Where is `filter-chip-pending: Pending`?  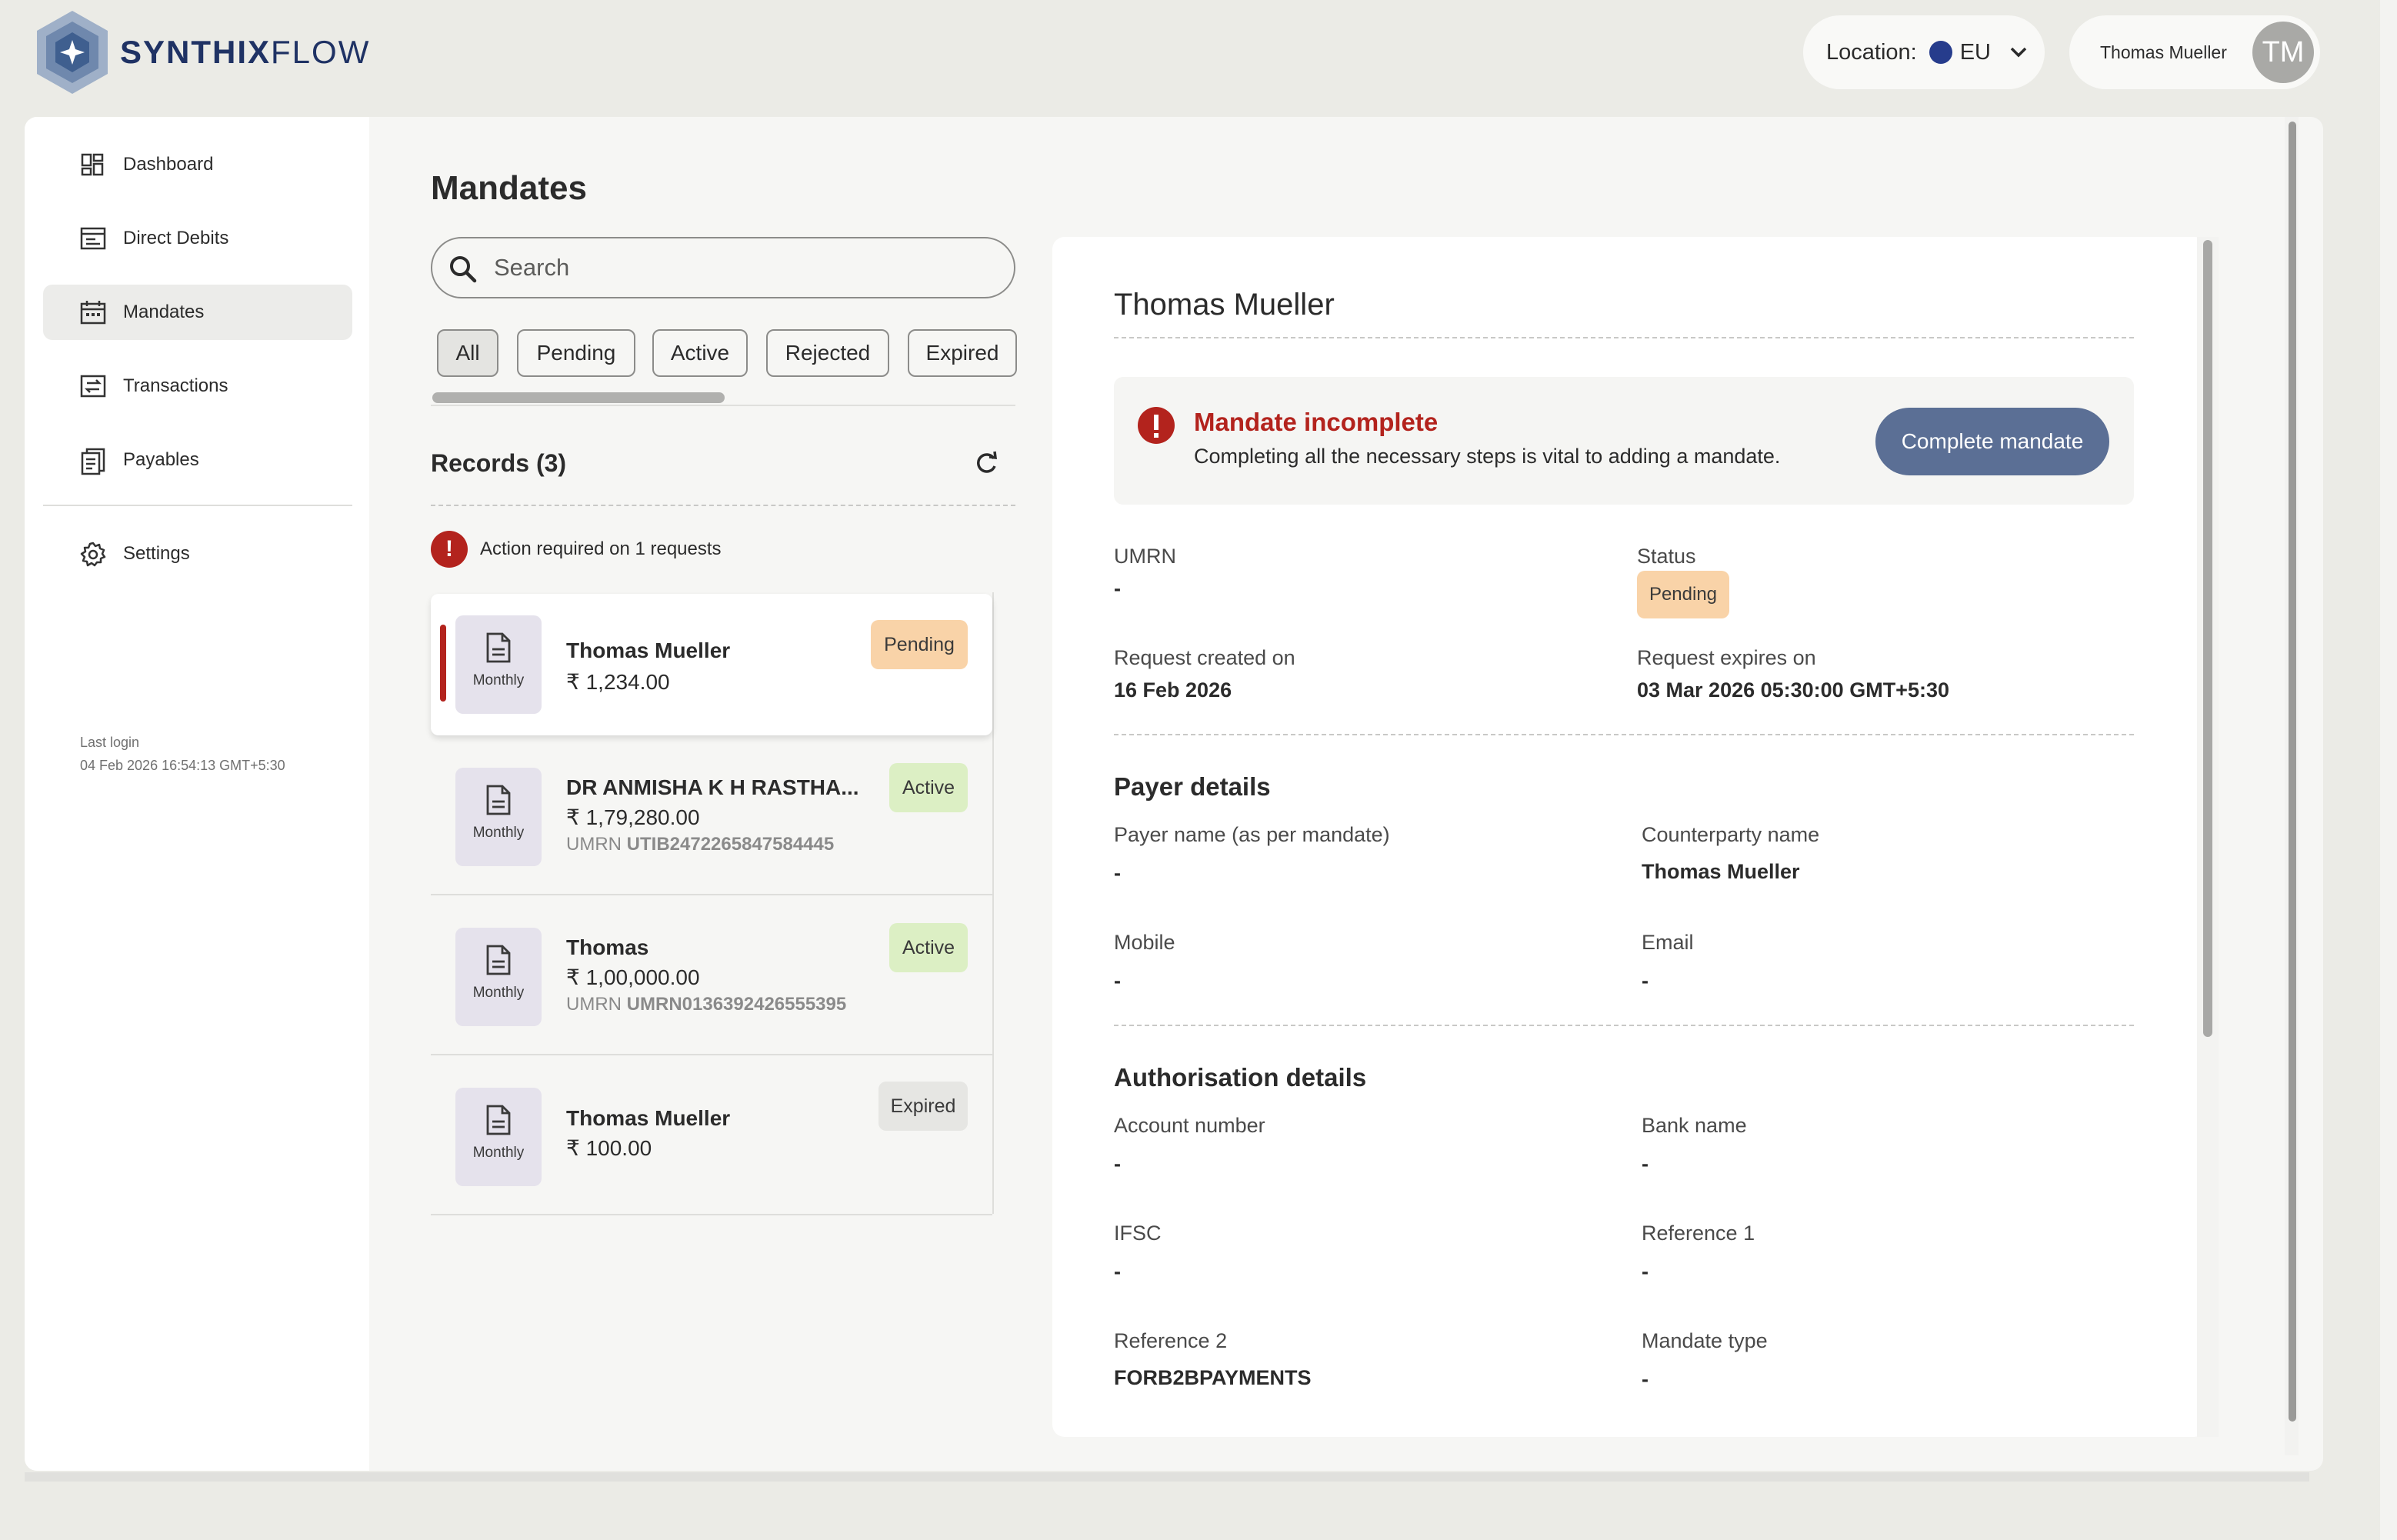
filter-chip-pending: Pending is located at coordinates (576, 353).